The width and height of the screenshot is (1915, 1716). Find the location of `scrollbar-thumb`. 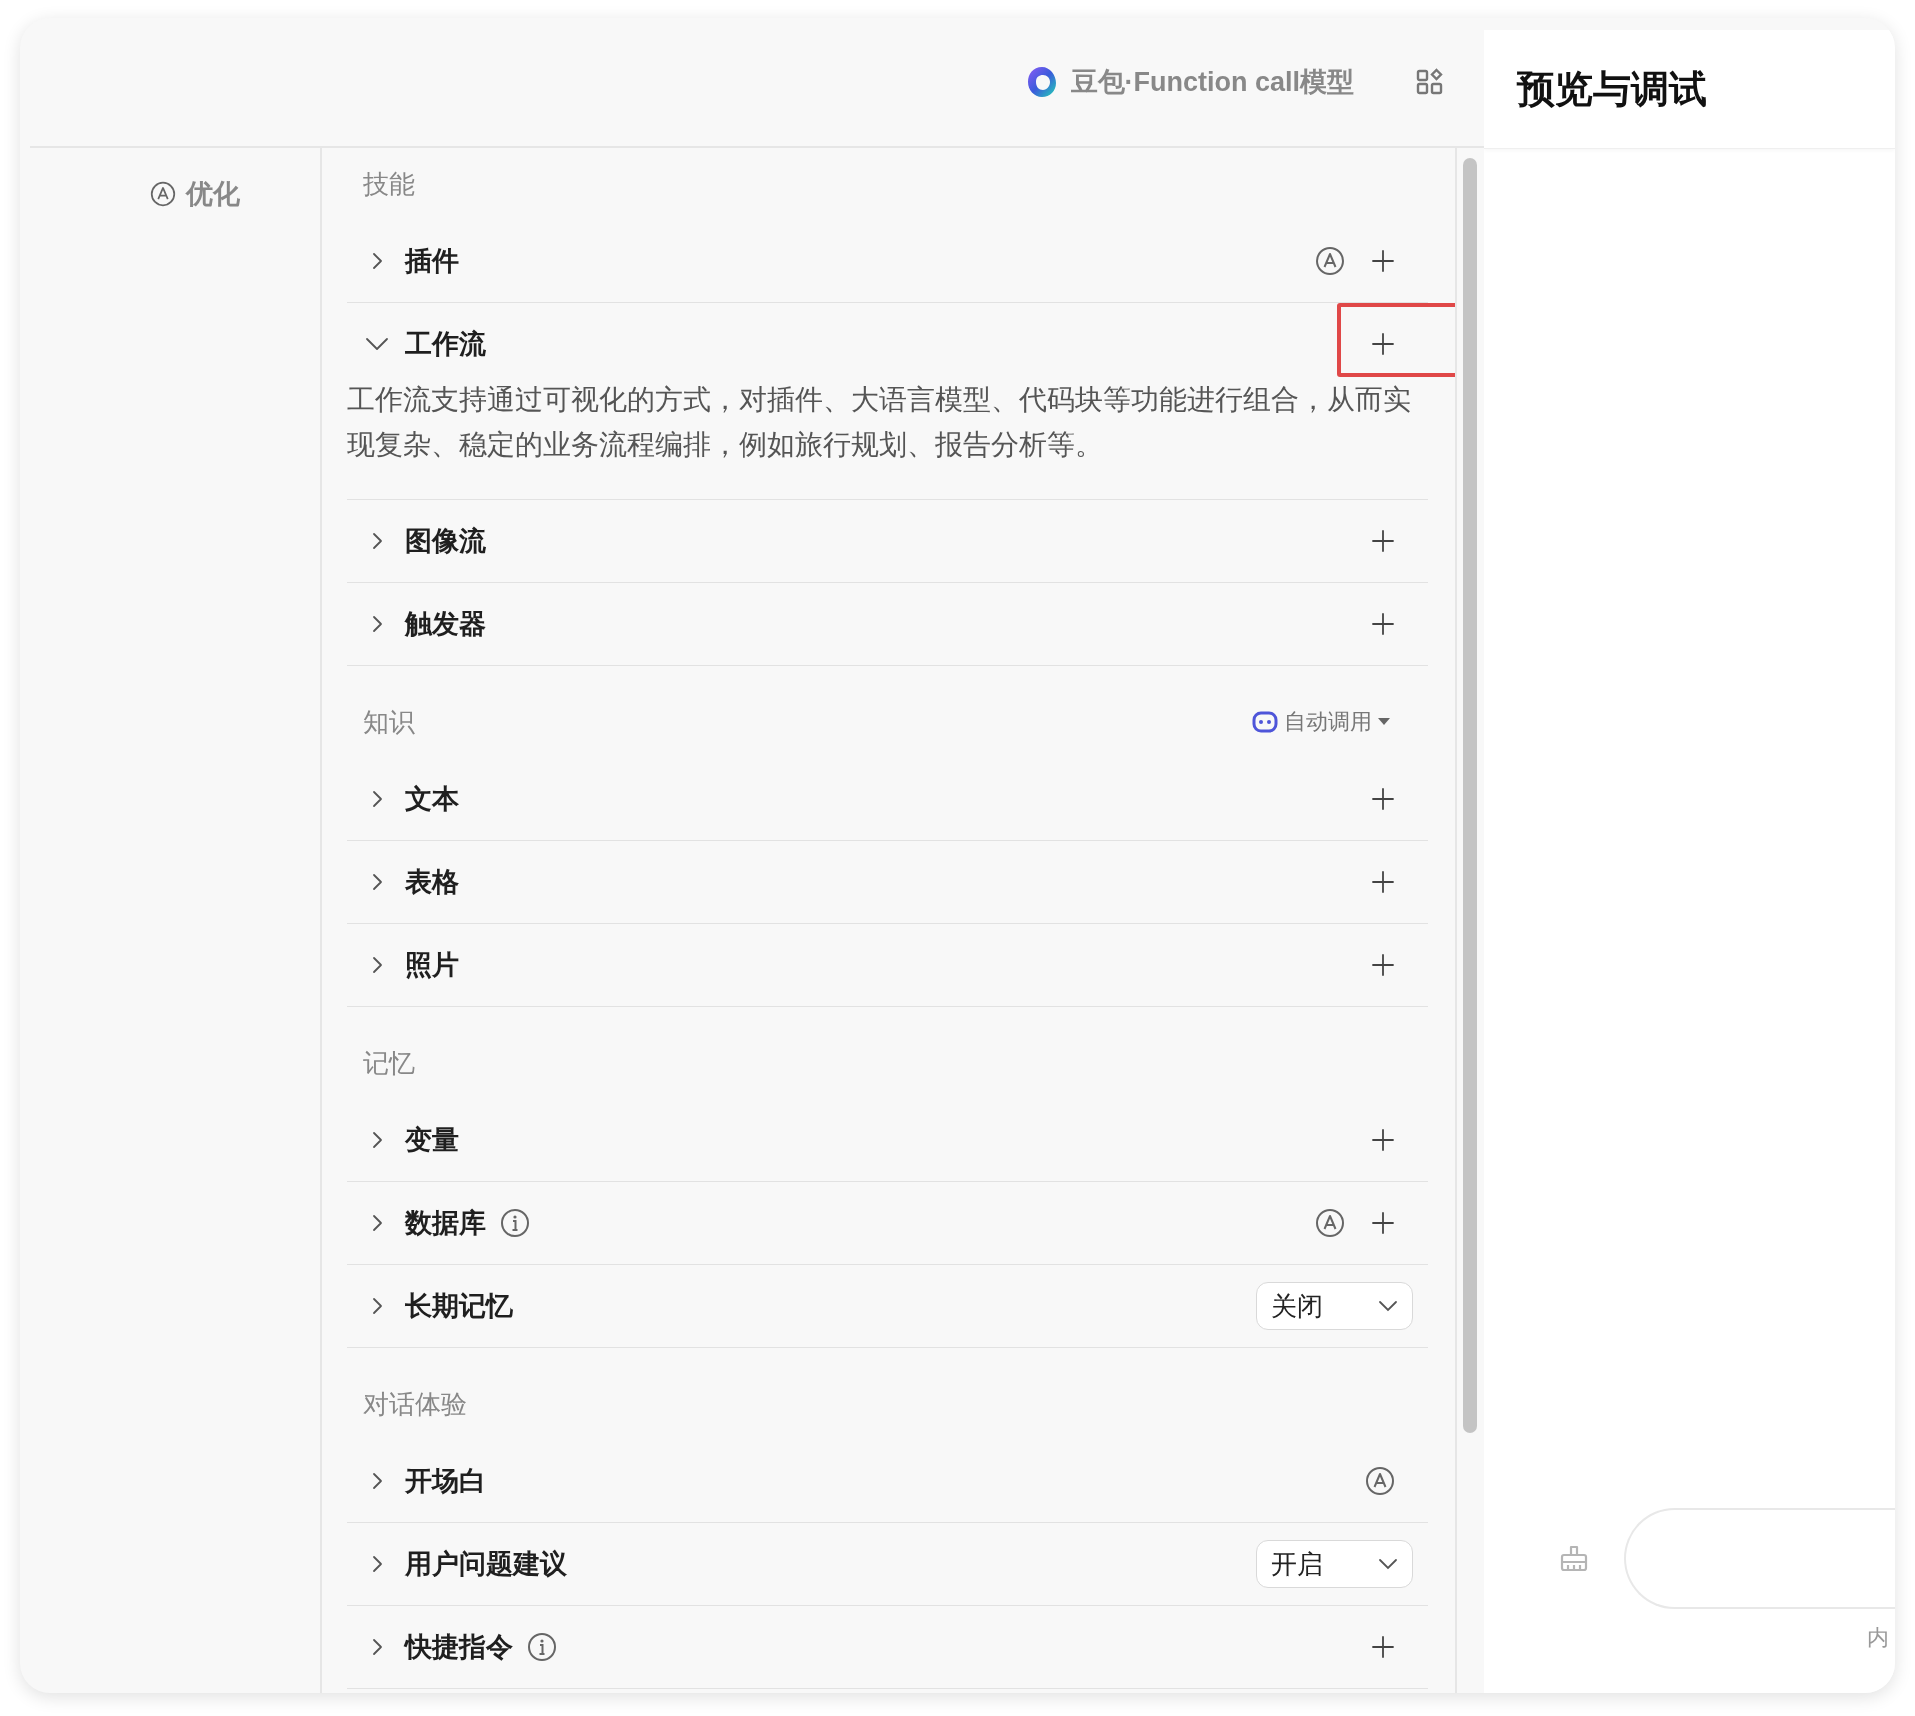

scrollbar-thumb is located at coordinates (1470, 795).